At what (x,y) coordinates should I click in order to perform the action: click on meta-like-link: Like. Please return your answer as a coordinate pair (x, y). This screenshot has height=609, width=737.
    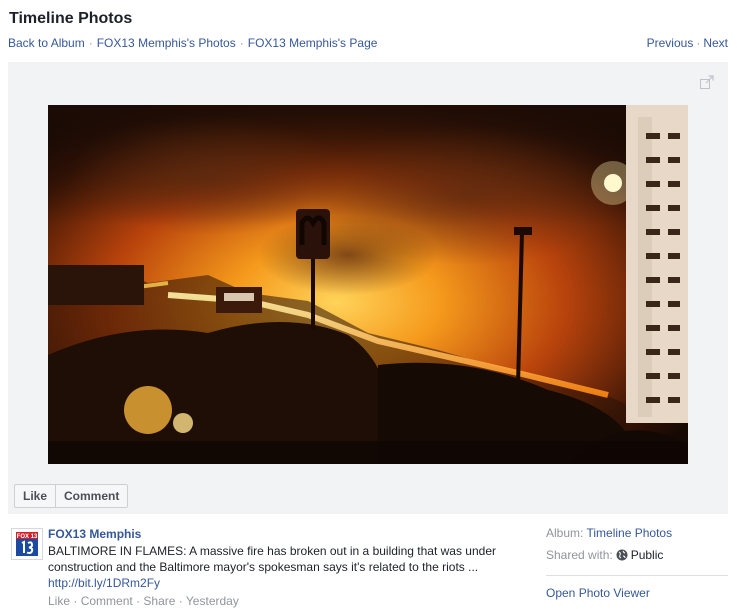
    Looking at the image, I should click on (59, 601).